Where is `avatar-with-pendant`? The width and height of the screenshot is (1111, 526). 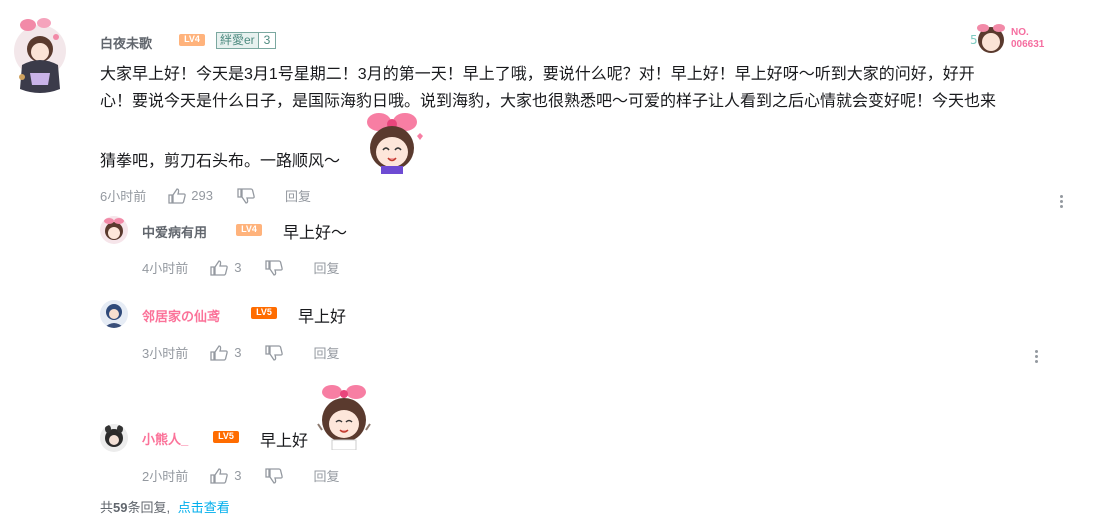 avatar-with-pendant is located at coordinates (40, 57).